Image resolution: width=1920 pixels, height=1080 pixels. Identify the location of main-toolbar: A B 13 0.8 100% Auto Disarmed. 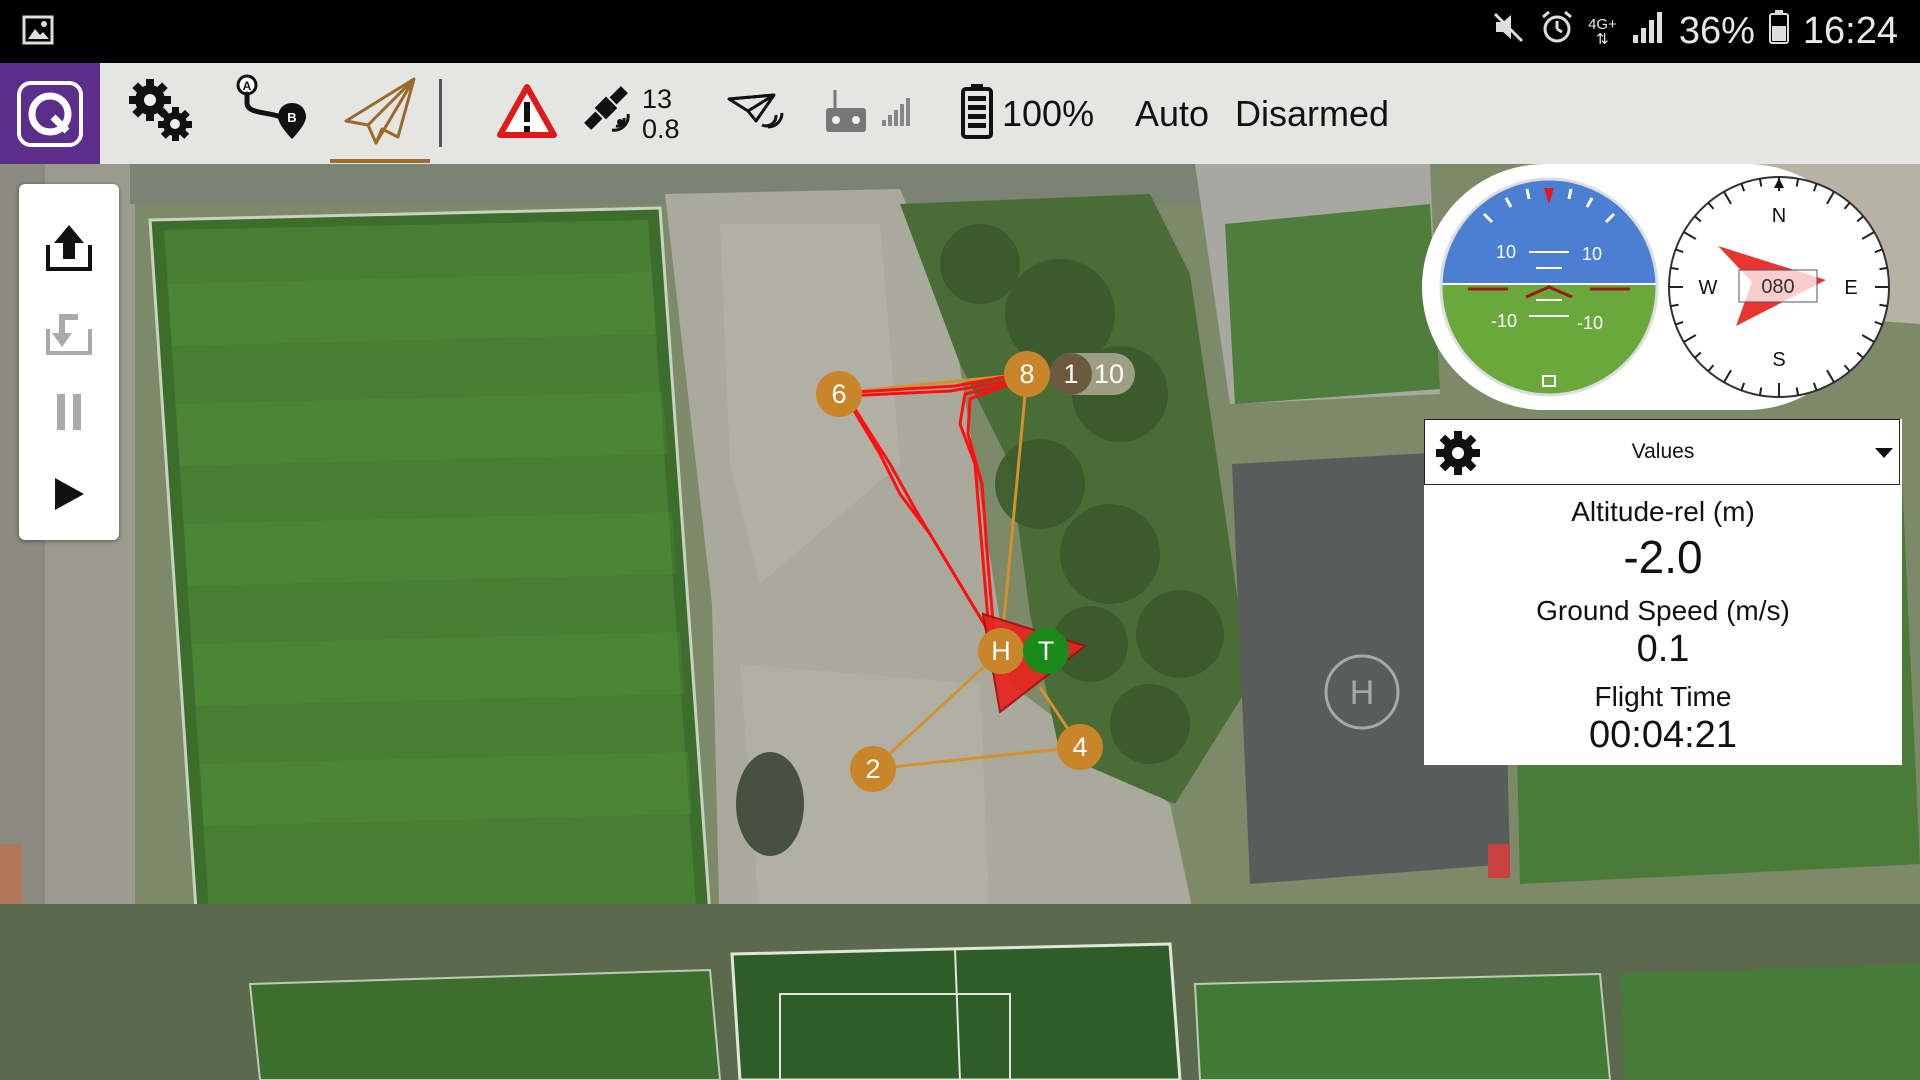
(960, 113).